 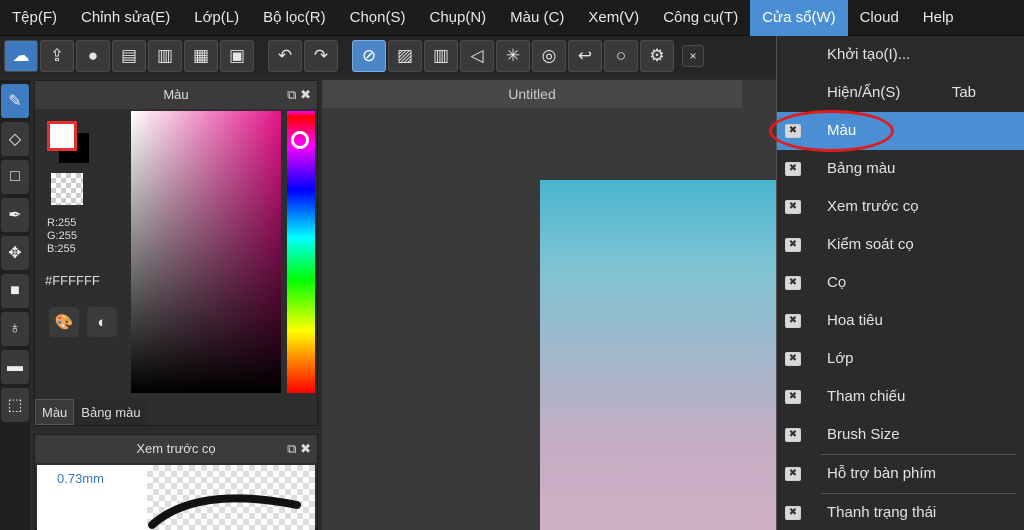 What do you see at coordinates (15, 215) in the screenshot?
I see `pen-tool-icon: ✒` at bounding box center [15, 215].